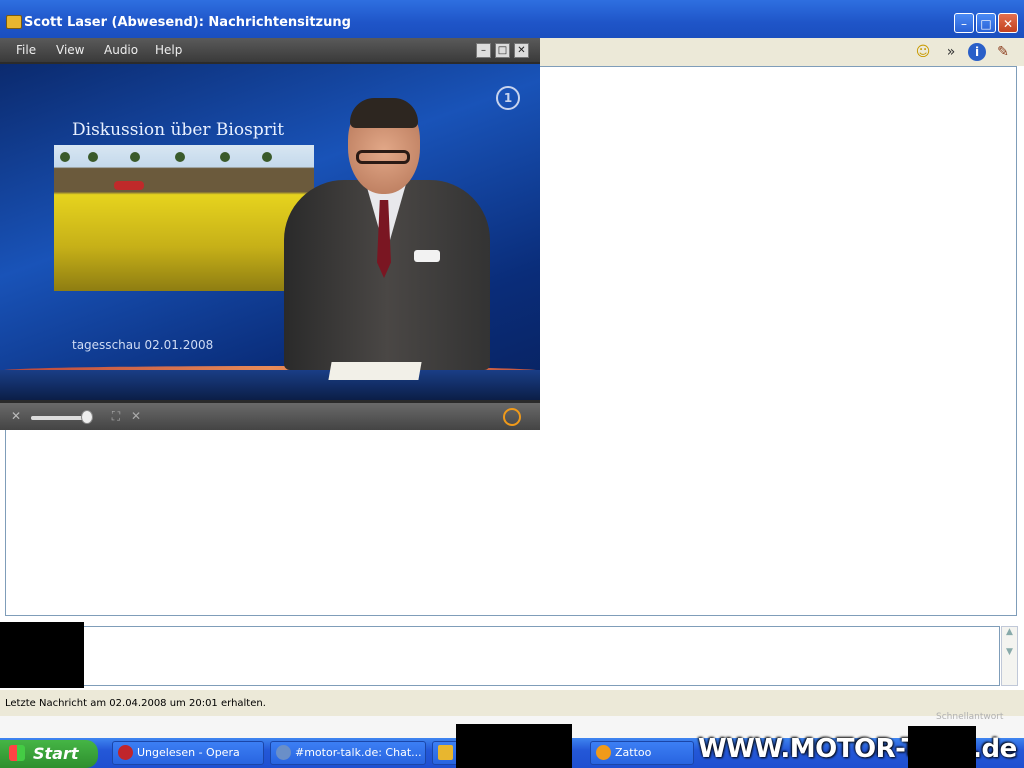 This screenshot has width=1024, height=768. What do you see at coordinates (121, 50) in the screenshot?
I see `menu-audio: Audio` at bounding box center [121, 50].